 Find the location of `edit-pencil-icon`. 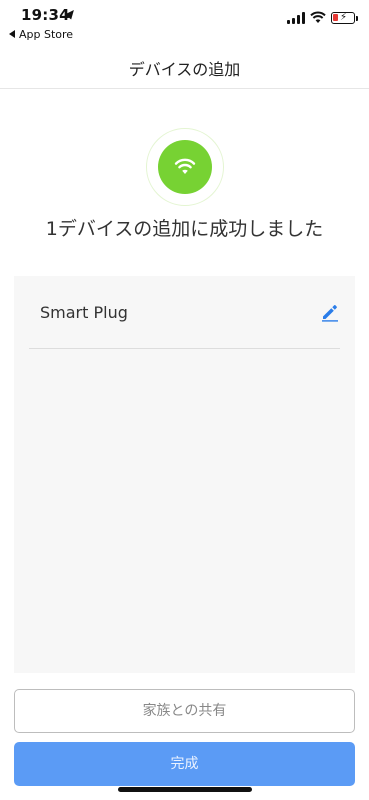

edit-pencil-icon is located at coordinates (330, 312).